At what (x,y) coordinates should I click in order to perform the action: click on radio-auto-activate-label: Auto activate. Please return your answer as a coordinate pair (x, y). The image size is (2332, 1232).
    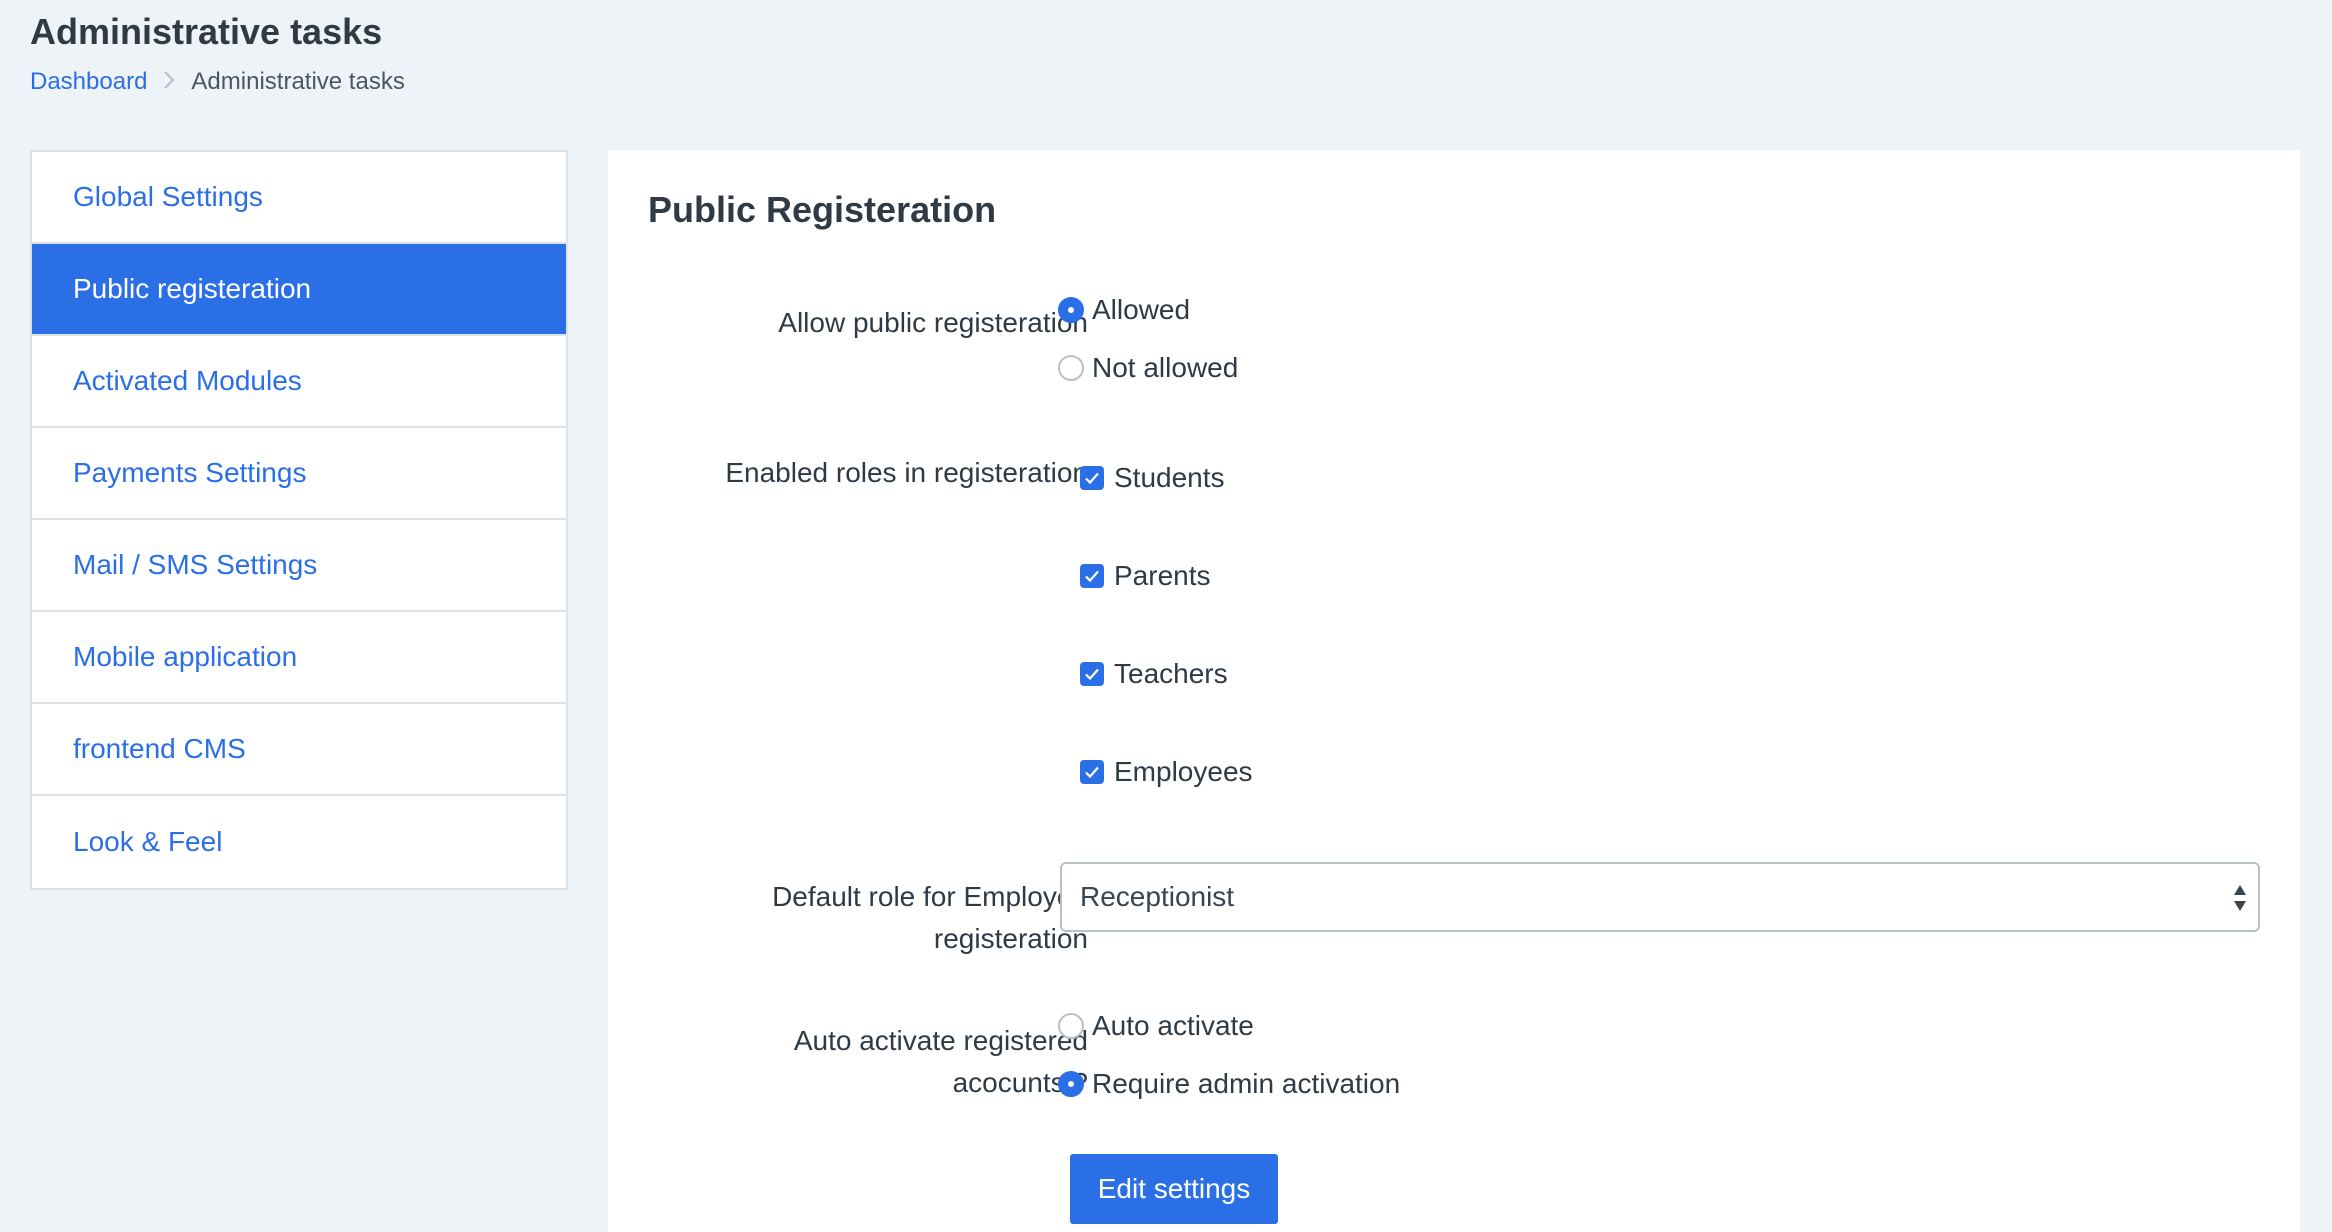
    Looking at the image, I should click on (1173, 1025).